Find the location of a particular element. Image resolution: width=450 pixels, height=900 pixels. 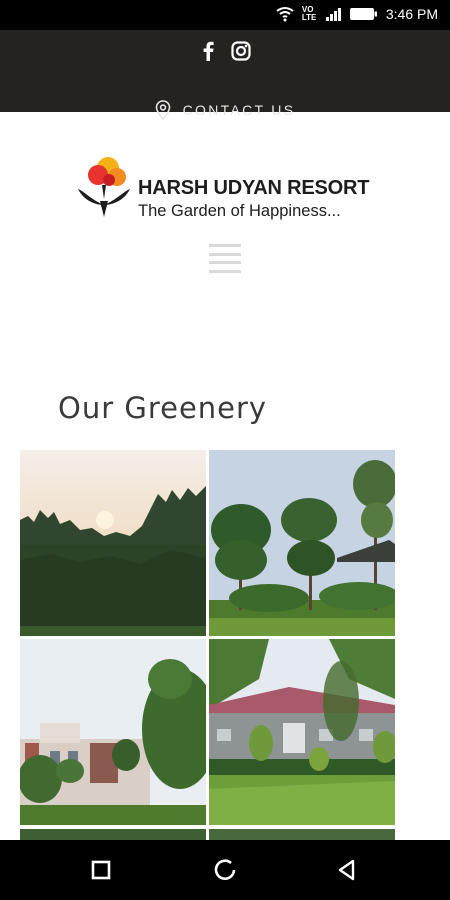

recent-apps-icon is located at coordinates (101, 870).